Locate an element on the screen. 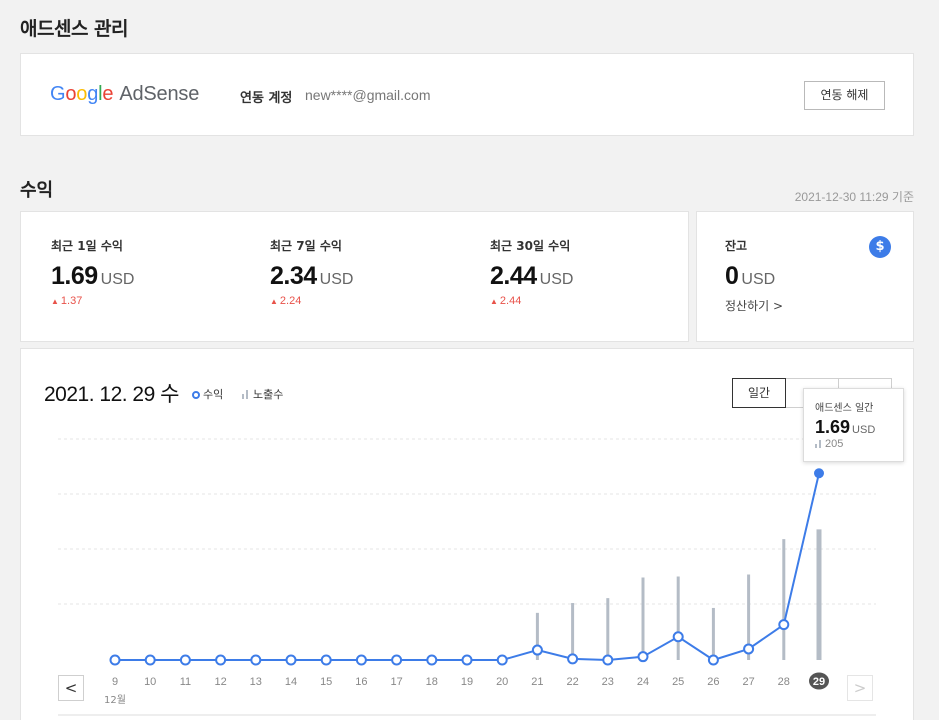 Image resolution: width=939 pixels, height=720 pixels. x-tick-label: 22 is located at coordinates (572, 682).